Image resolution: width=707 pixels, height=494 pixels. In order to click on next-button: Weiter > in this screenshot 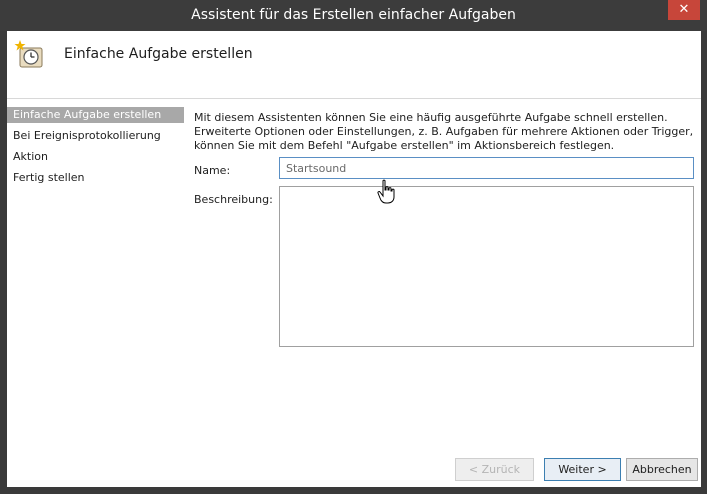, I will do `click(582, 469)`.